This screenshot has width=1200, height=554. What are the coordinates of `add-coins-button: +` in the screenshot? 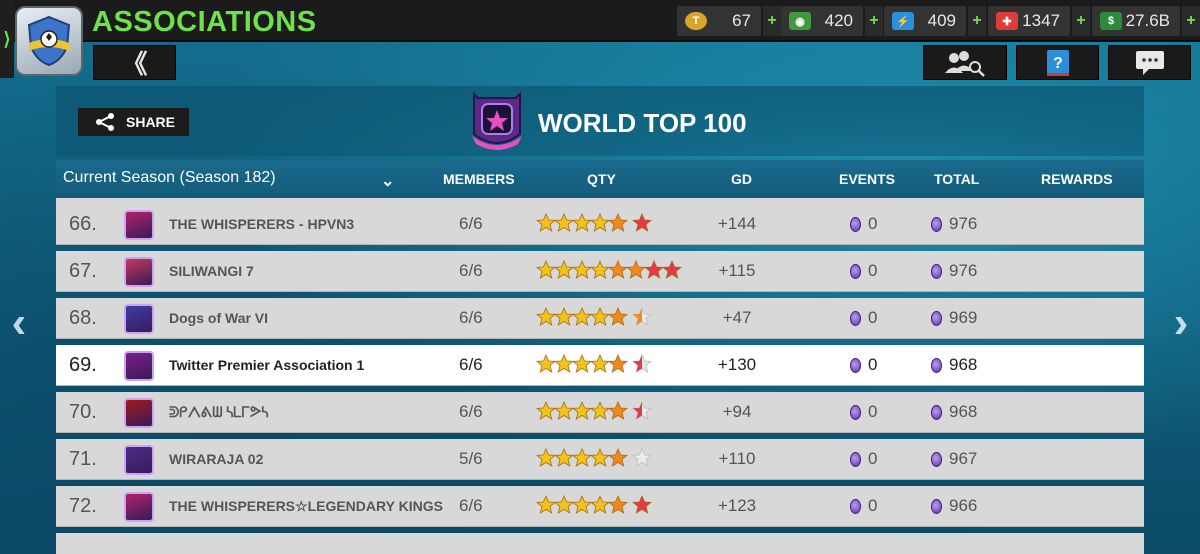 It's located at (772, 21).